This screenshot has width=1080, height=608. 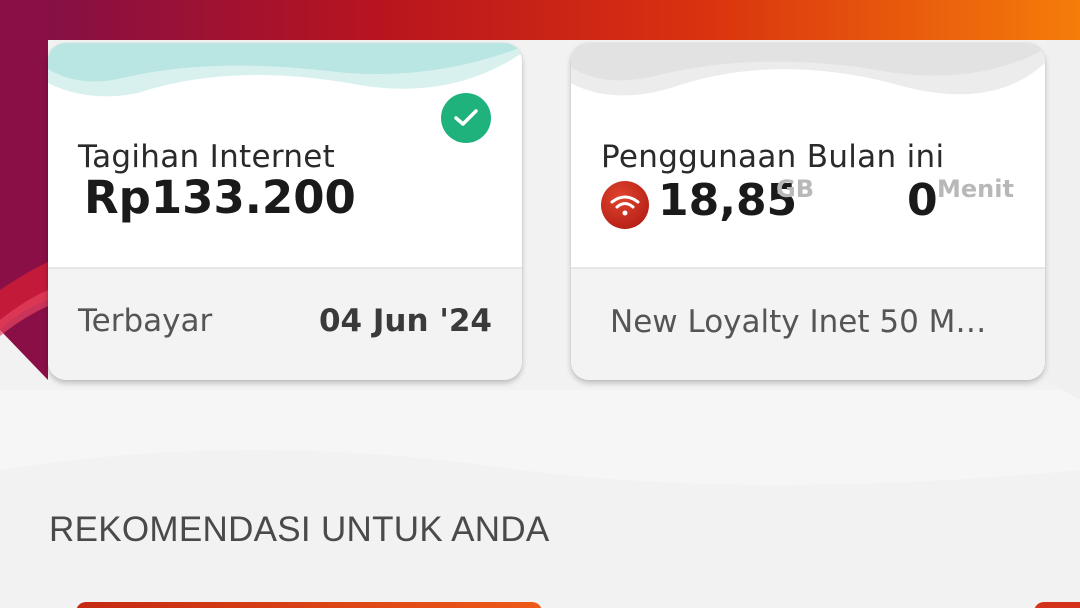 What do you see at coordinates (1057, 605) in the screenshot?
I see `promo-card-next` at bounding box center [1057, 605].